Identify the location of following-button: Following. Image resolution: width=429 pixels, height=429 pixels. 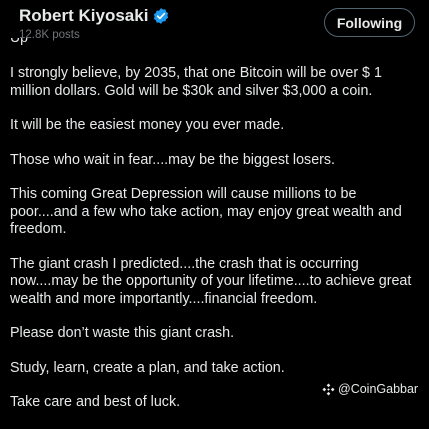
(369, 22).